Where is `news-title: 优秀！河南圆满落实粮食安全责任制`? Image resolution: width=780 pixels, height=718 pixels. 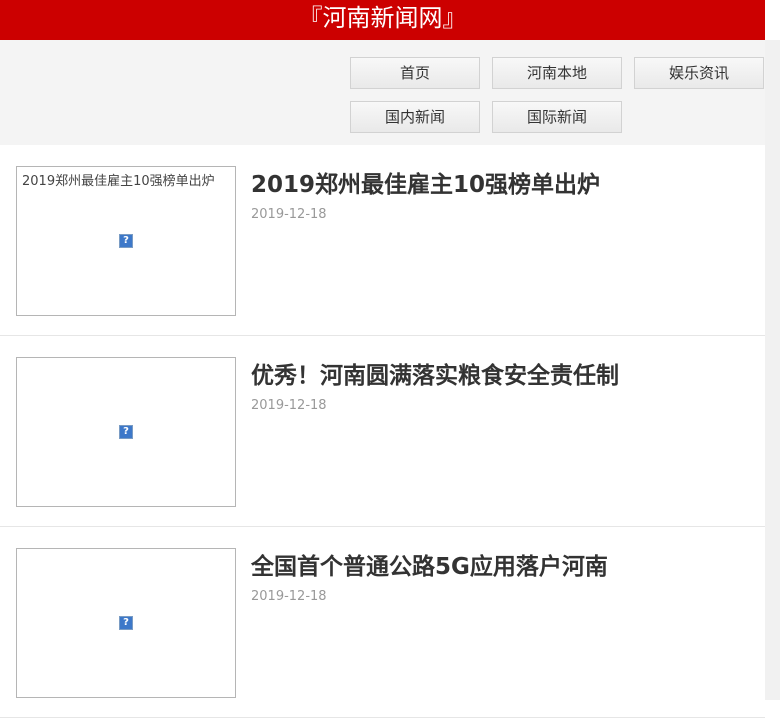
news-title: 优秀！河南圆满落实粮食安全责任制 is located at coordinates (435, 373).